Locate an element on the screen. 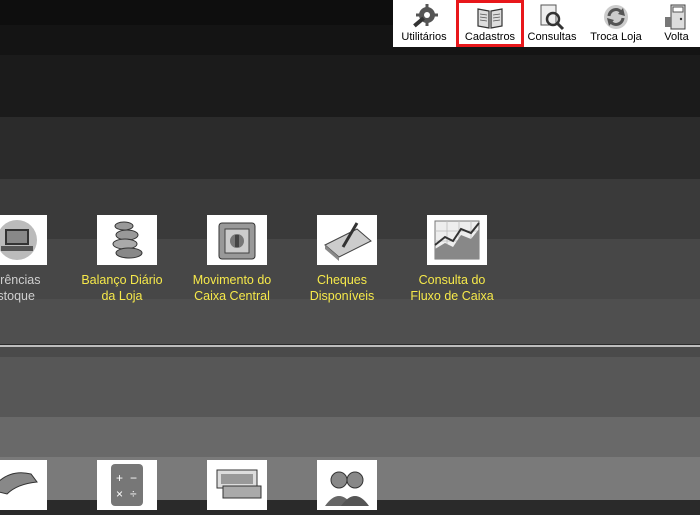  toolbar-button-utilitarios: Utilitários is located at coordinates (424, 23).